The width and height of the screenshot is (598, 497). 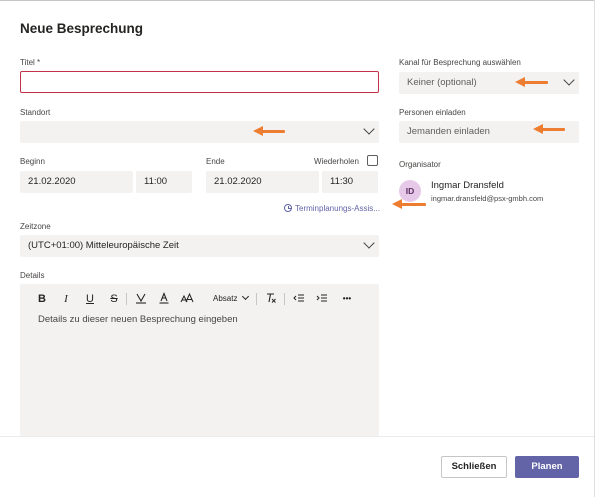 I want to click on formatting-toolbar: B I U S Absatz •••, so click(x=199, y=298).